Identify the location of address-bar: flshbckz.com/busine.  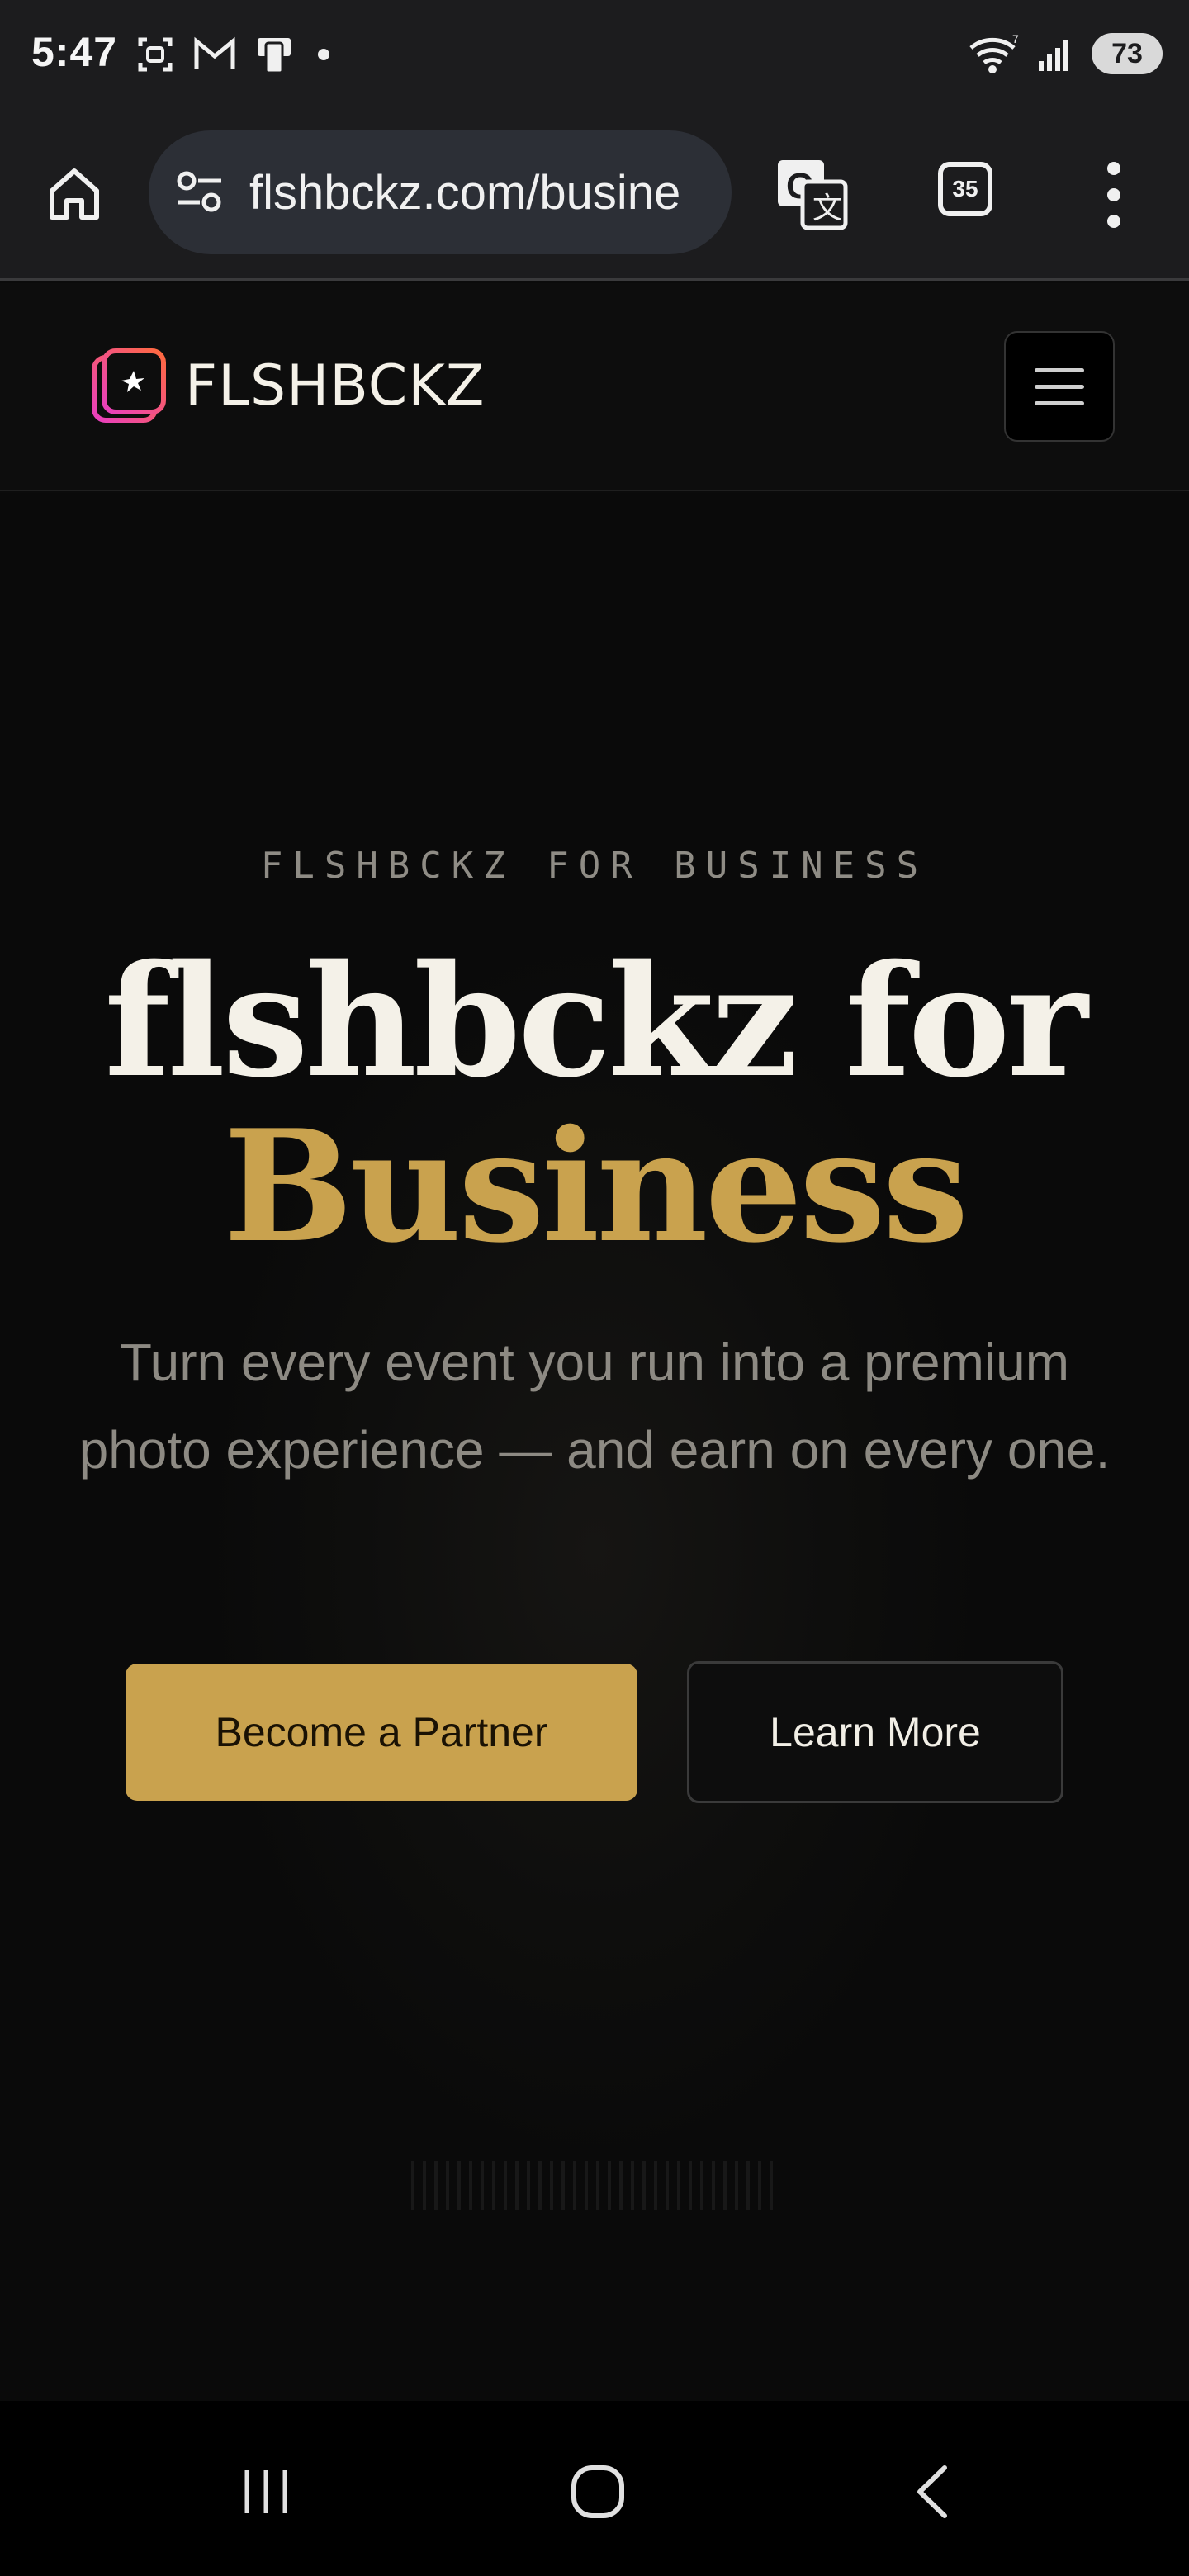
(440, 192).